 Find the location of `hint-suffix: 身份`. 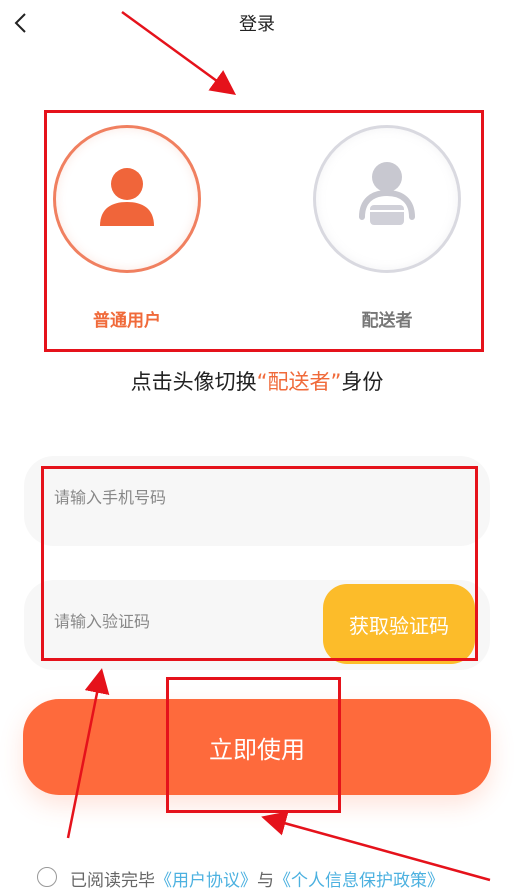

hint-suffix: 身份 is located at coordinates (362, 382).